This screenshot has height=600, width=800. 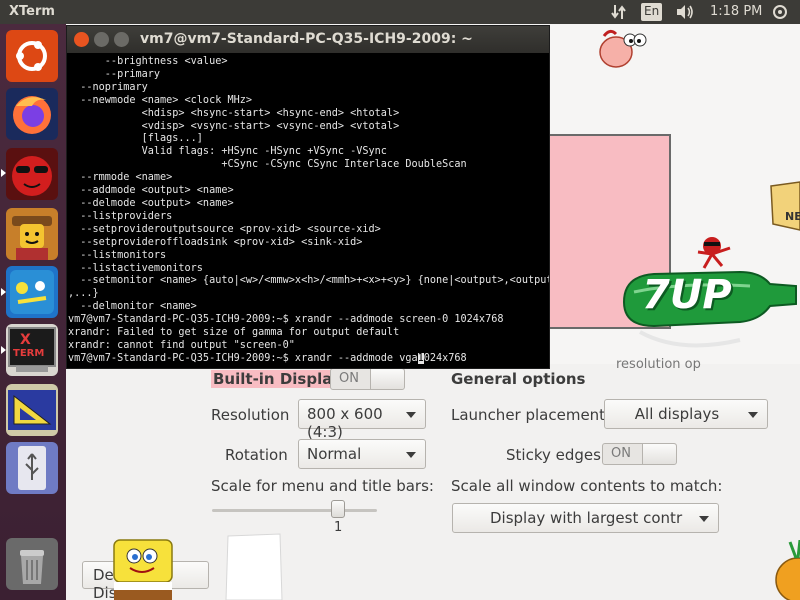 I want to click on seven-up-logo-text: 7UP, so click(x=687, y=295).